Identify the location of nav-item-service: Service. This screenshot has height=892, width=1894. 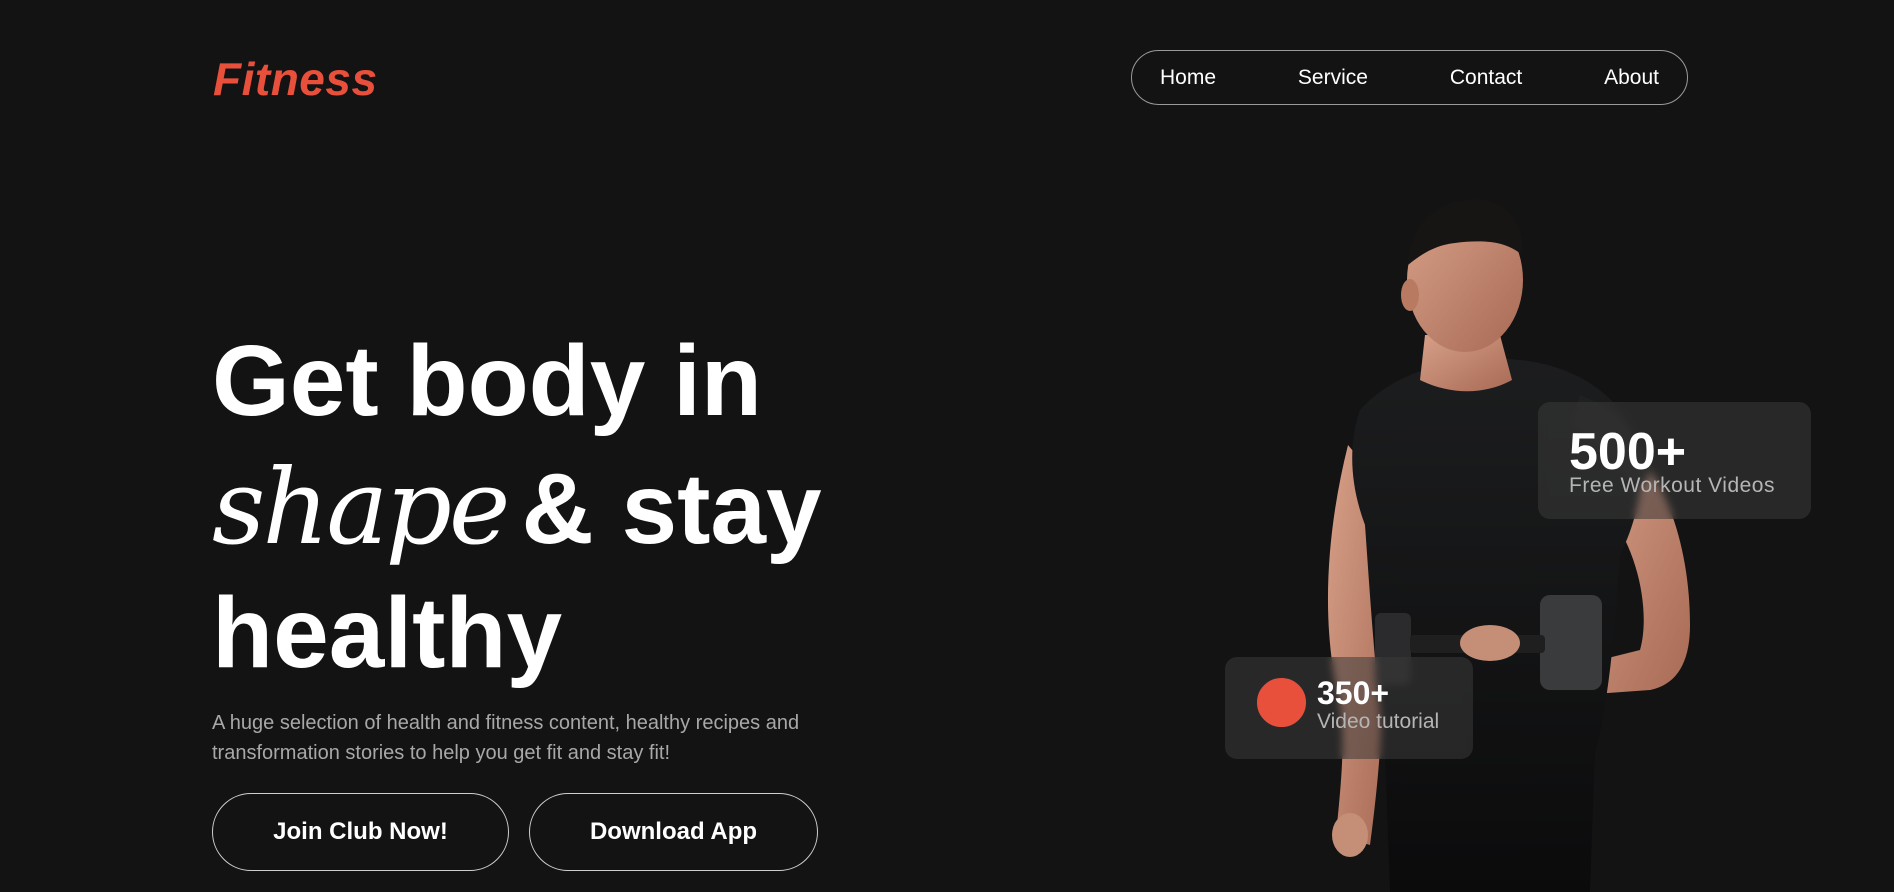
(1333, 78).